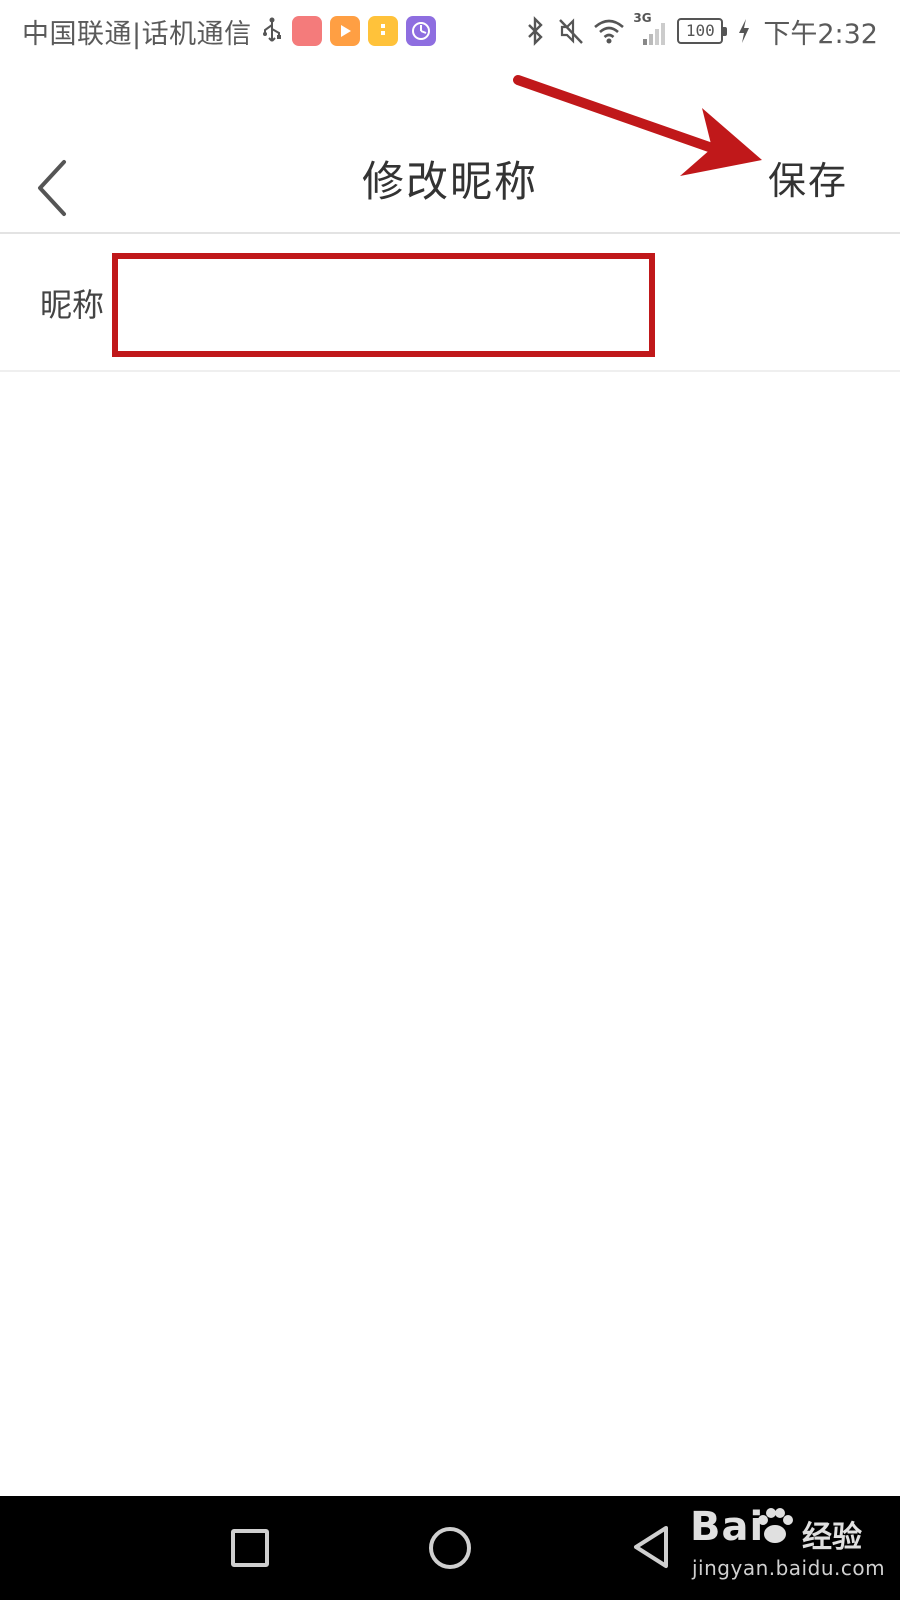 The width and height of the screenshot is (900, 1600). Describe the element at coordinates (250, 1548) in the screenshot. I see `recent-apps-icon` at that location.